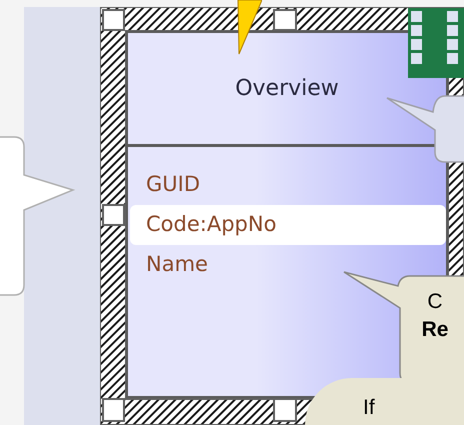 This screenshot has width=464, height=425. Describe the element at coordinates (249, 28) in the screenshot. I see `lightning-icon` at that location.